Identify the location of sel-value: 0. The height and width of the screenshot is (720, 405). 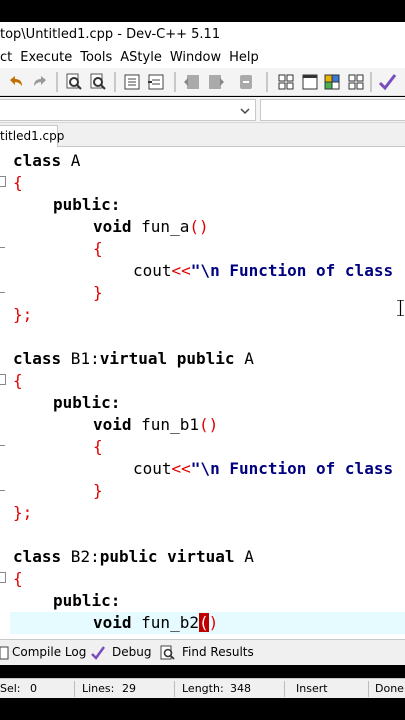
(33, 688).